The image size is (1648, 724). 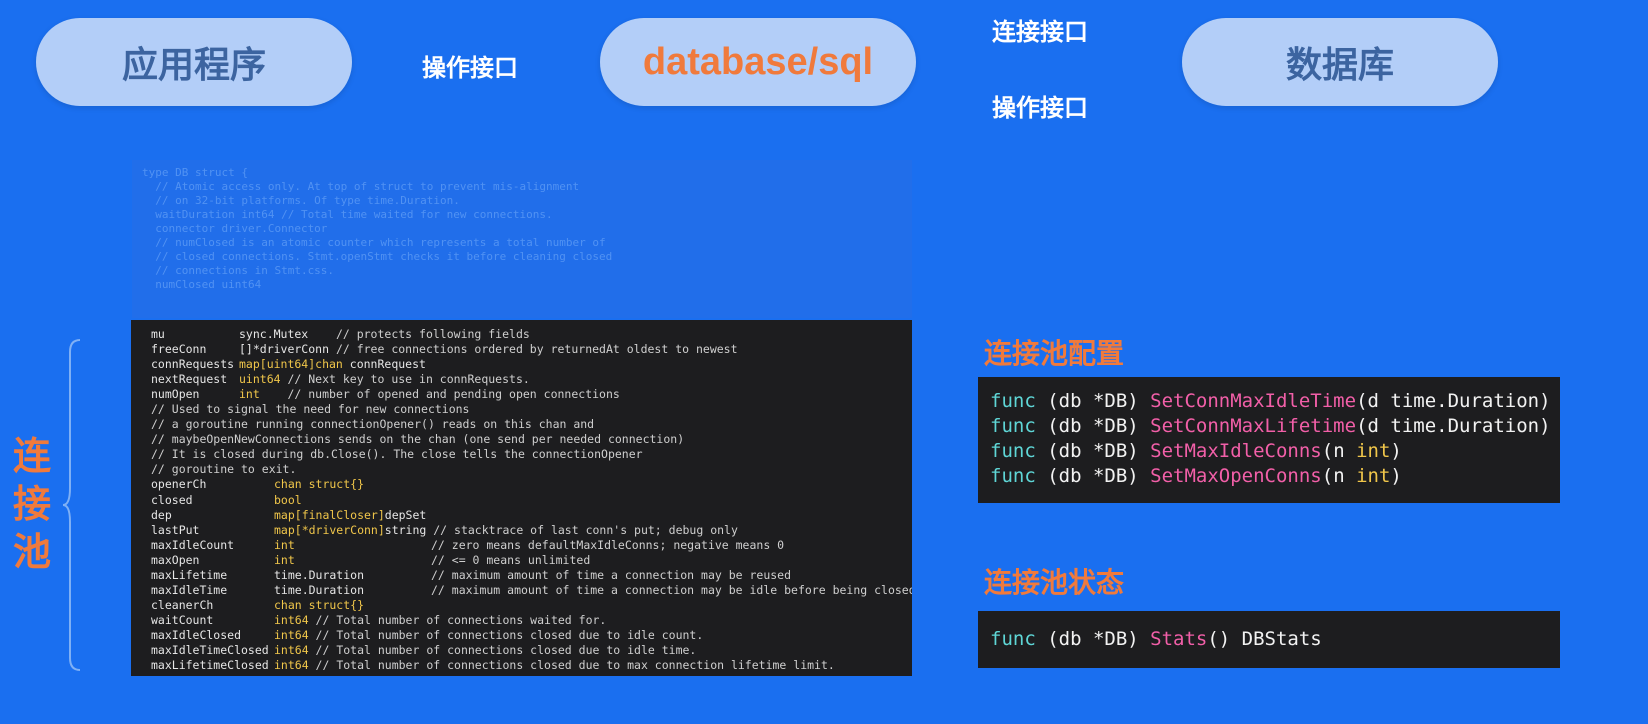 What do you see at coordinates (371, 559) in the screenshot?
I see `code-line: maxOpen int// <= 0 means unlimited` at bounding box center [371, 559].